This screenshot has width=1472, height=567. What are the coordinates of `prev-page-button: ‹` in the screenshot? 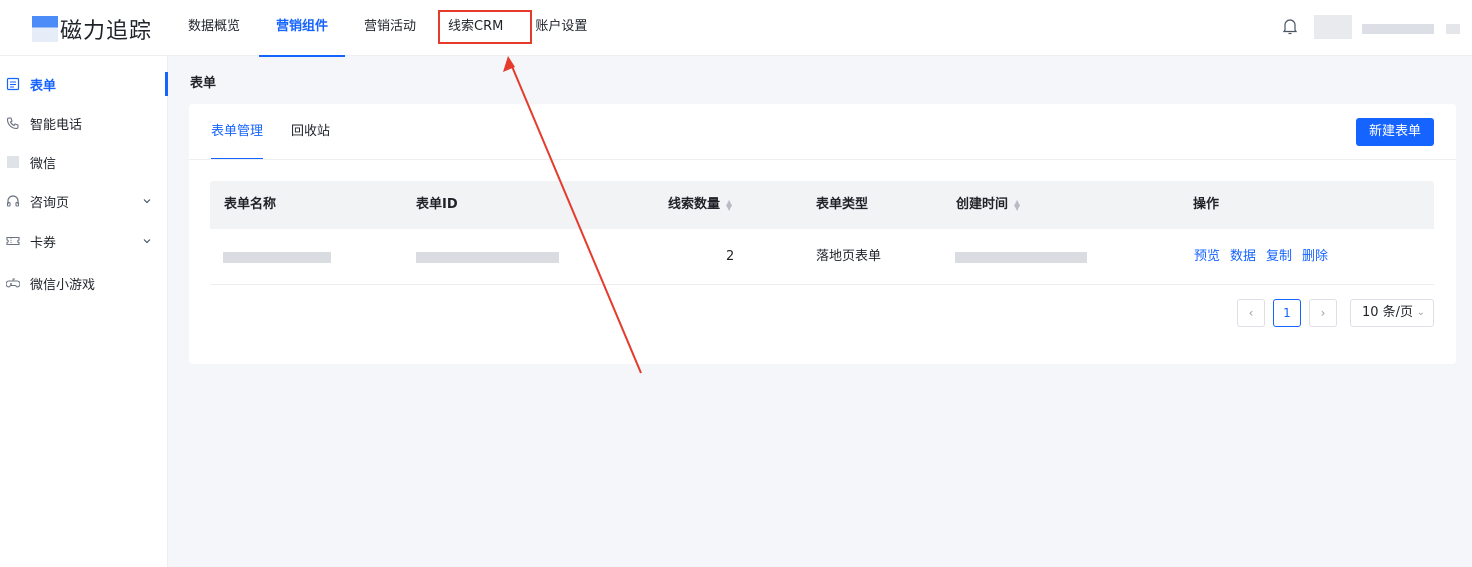 It's located at (1251, 313).